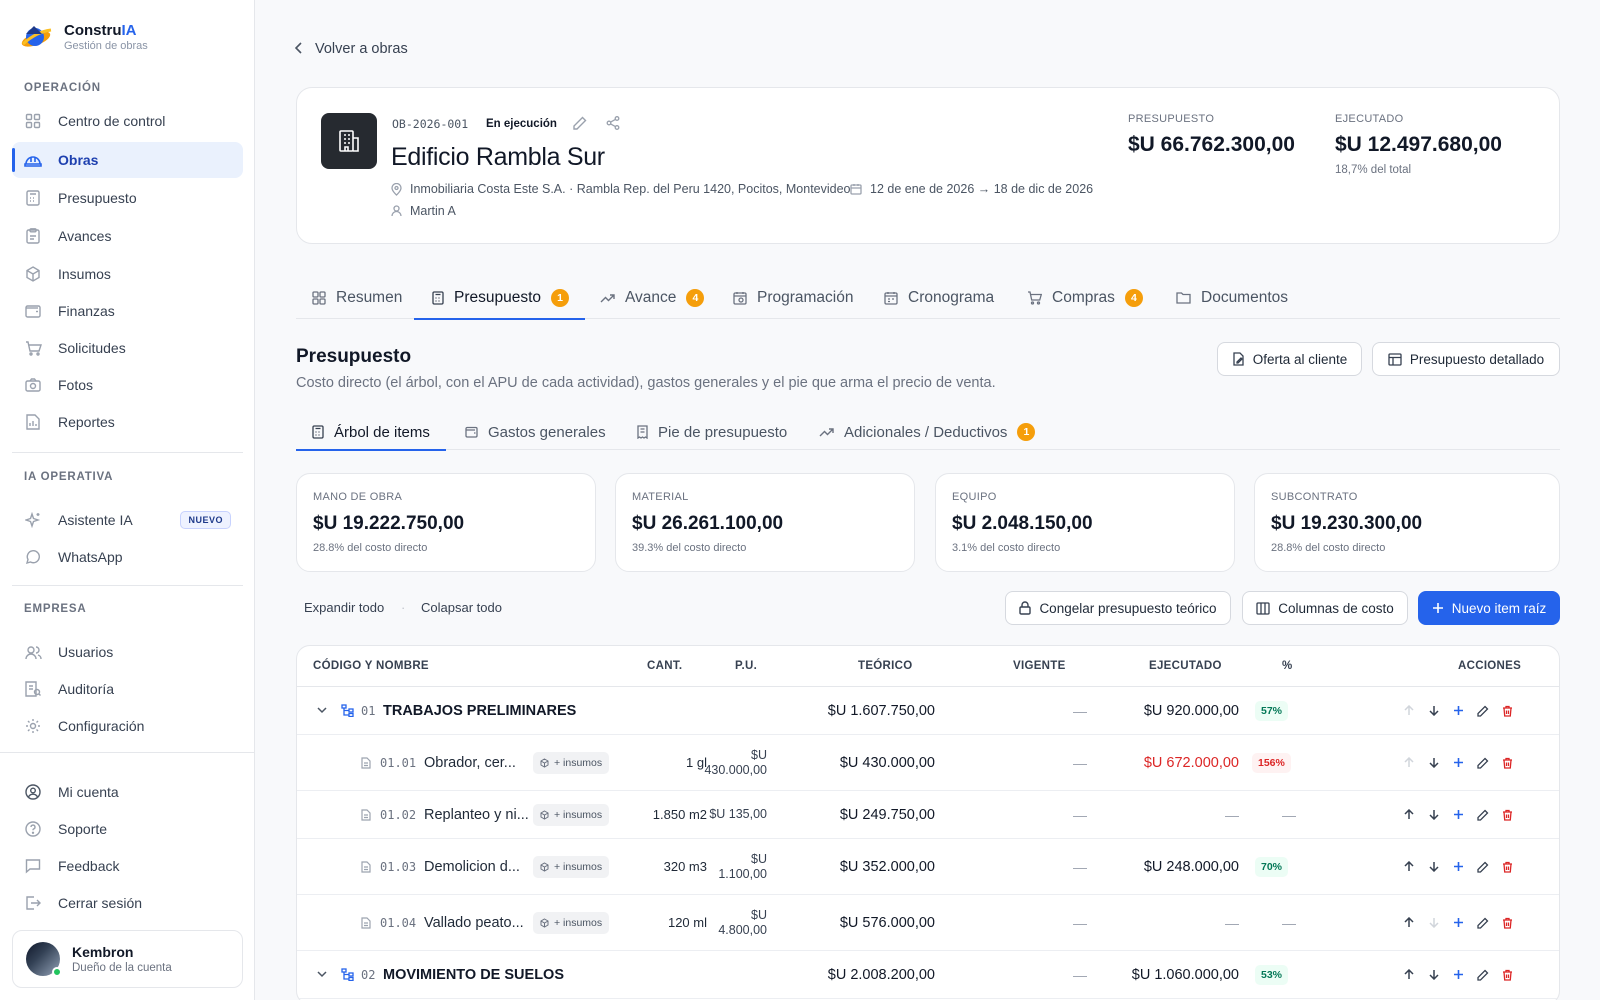 This screenshot has height=1000, width=1600. Describe the element at coordinates (371, 432) in the screenshot. I see `subtab-arbol-de-items: Árbol de items` at that location.